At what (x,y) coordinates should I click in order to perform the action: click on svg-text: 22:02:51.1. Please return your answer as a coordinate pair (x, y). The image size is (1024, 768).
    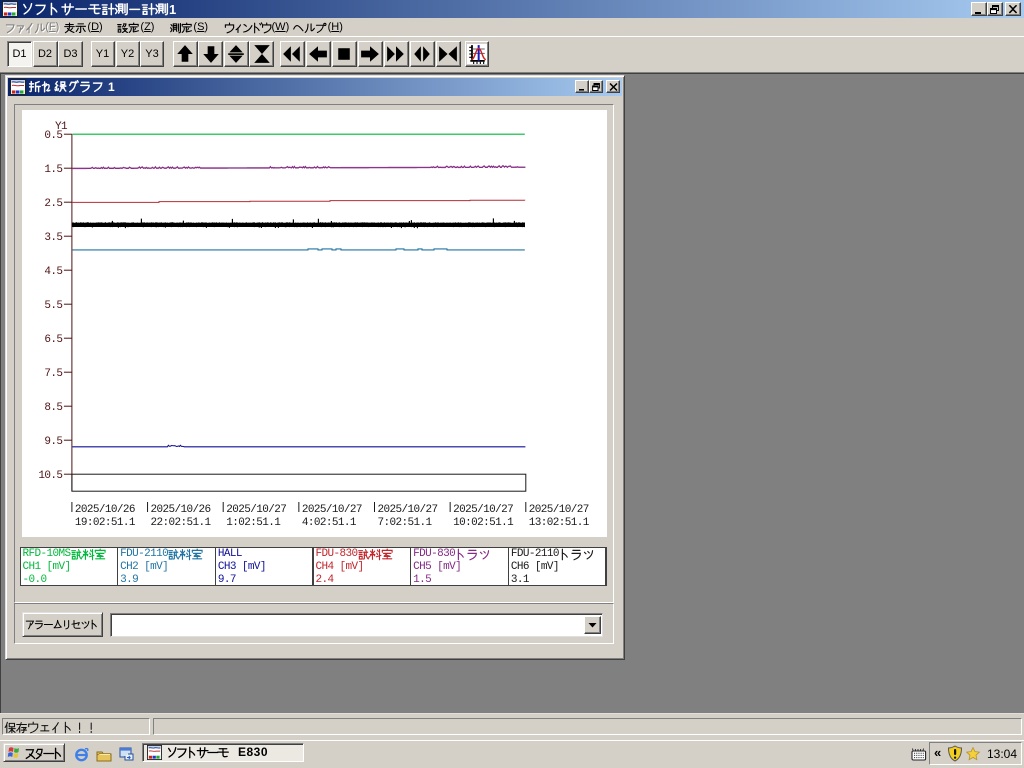
    Looking at the image, I should click on (181, 523).